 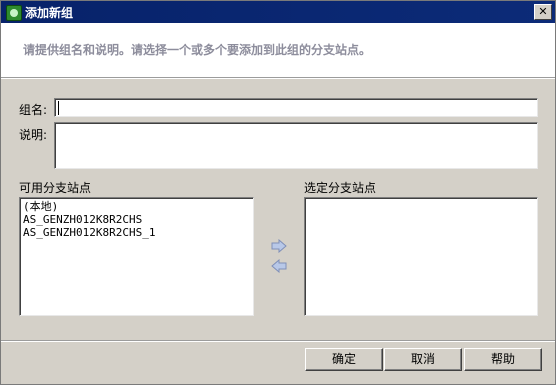 I want to click on description-label: 说明:, so click(x=33, y=135).